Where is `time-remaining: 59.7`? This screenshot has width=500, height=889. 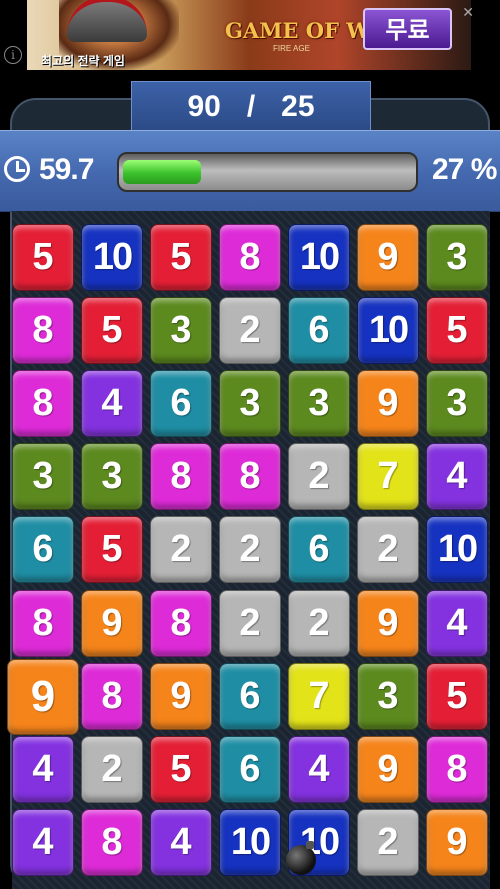 time-remaining: 59.7 is located at coordinates (66, 169).